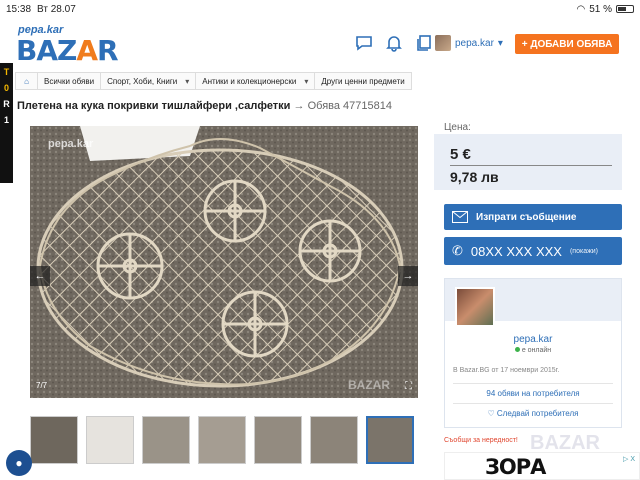 The width and height of the screenshot is (640, 480). What do you see at coordinates (460, 217) in the screenshot?
I see `envelope-icon` at bounding box center [460, 217].